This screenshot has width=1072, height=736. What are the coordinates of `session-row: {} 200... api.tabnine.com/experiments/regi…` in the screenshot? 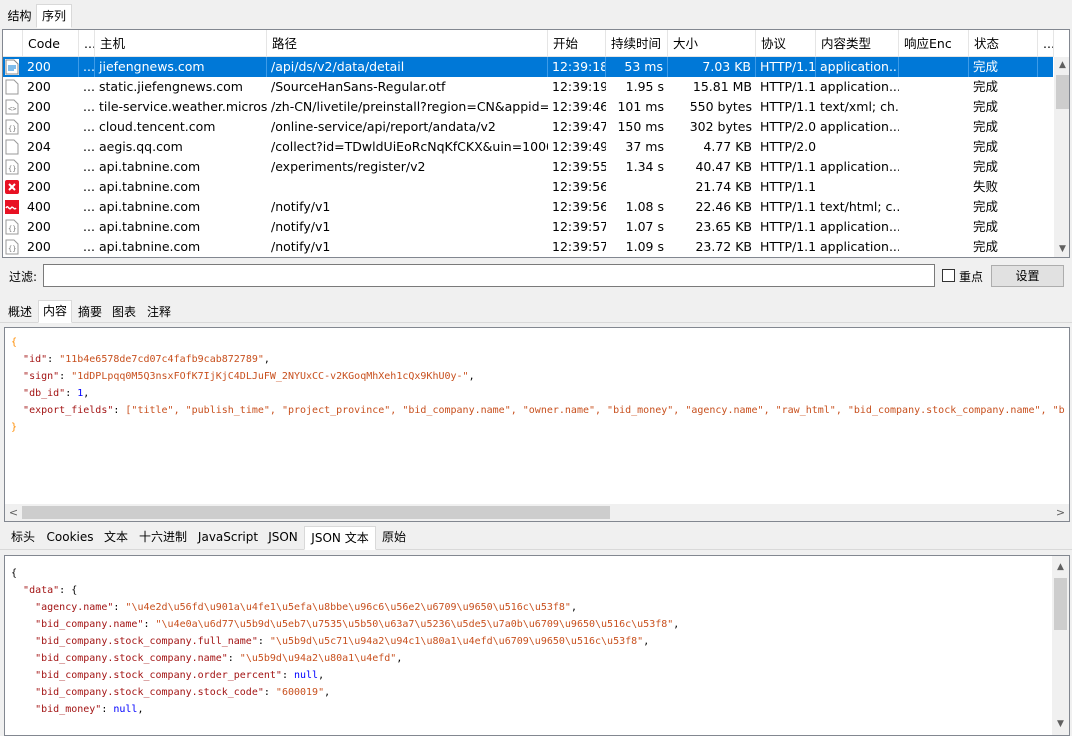 It's located at (528, 167).